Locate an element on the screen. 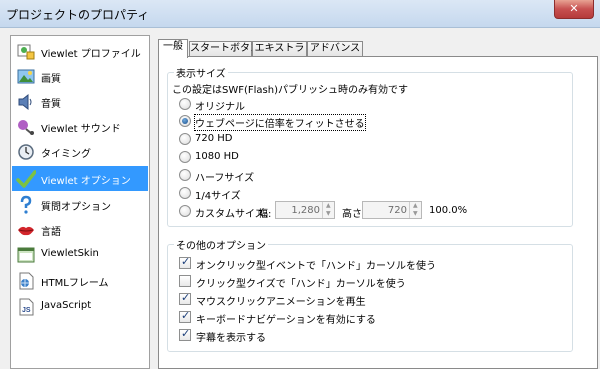  radio-label: ハーフサイズ is located at coordinates (225, 178).